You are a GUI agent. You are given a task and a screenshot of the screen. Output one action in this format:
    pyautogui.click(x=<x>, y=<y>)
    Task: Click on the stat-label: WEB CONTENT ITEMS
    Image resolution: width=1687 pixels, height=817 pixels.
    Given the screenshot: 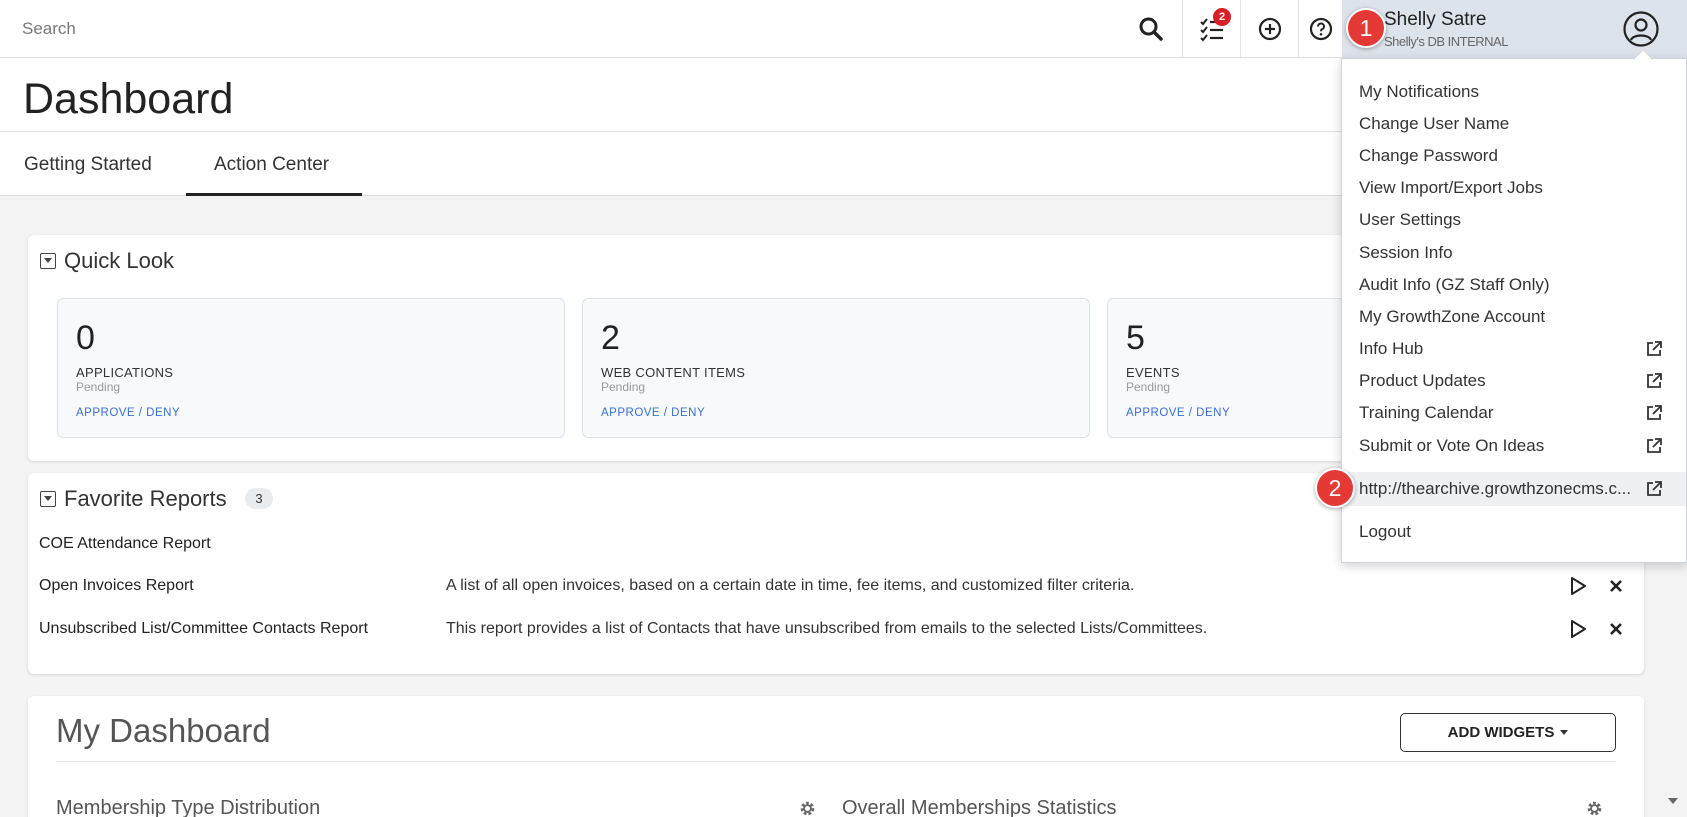 What is the action you would take?
    pyautogui.click(x=673, y=372)
    